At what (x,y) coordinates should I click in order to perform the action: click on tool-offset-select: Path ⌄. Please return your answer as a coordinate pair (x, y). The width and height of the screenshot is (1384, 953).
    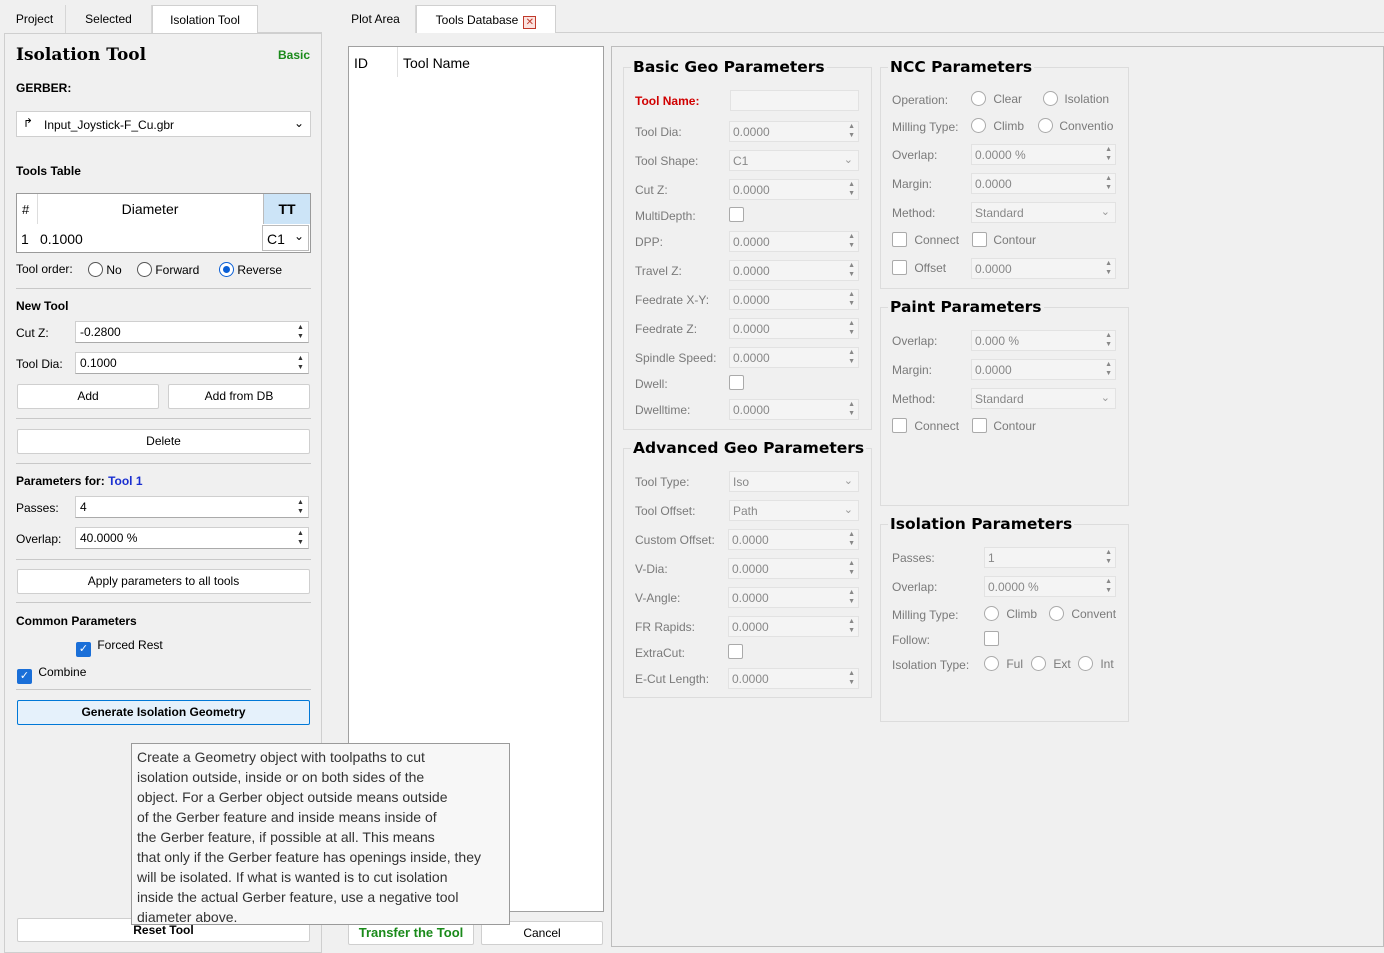
    Looking at the image, I should click on (794, 510).